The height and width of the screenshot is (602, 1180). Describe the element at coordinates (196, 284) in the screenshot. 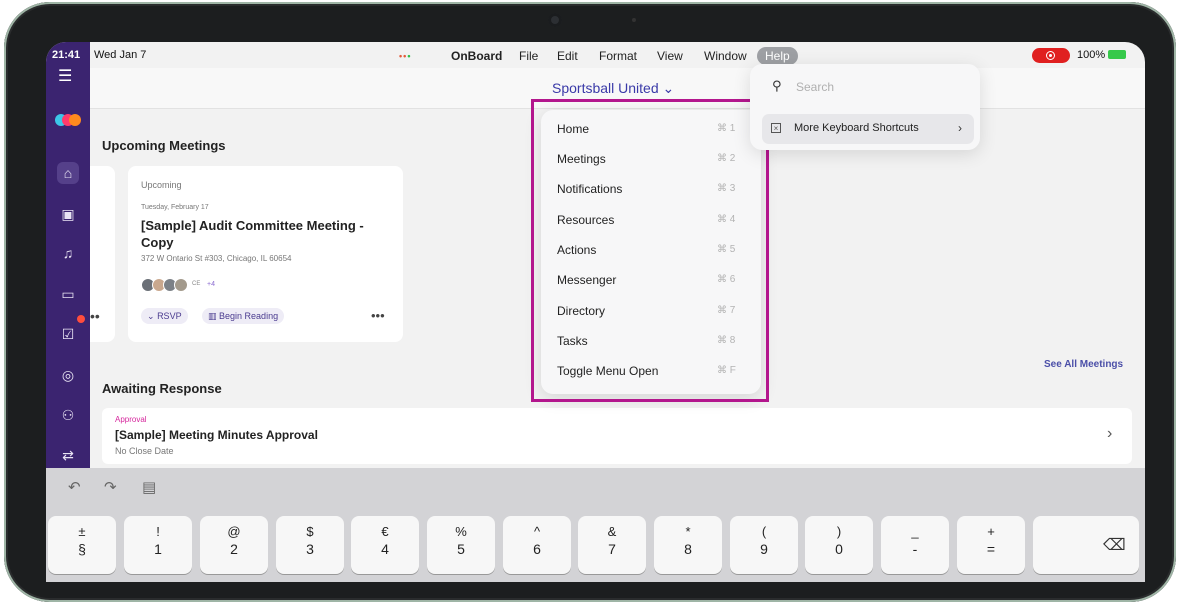

I see `attendee-initials: CE` at that location.